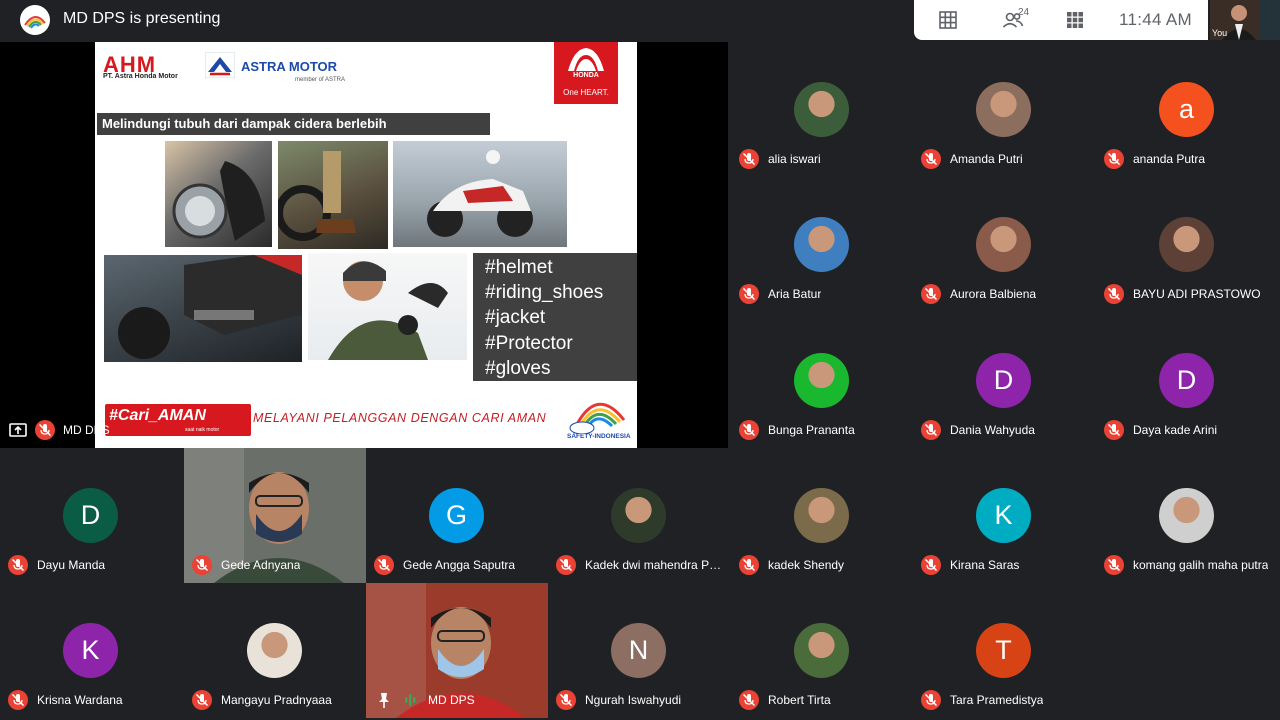 Image resolution: width=1280 pixels, height=720 pixels. Describe the element at coordinates (948, 20) in the screenshot. I see `grid-layout-icon` at that location.